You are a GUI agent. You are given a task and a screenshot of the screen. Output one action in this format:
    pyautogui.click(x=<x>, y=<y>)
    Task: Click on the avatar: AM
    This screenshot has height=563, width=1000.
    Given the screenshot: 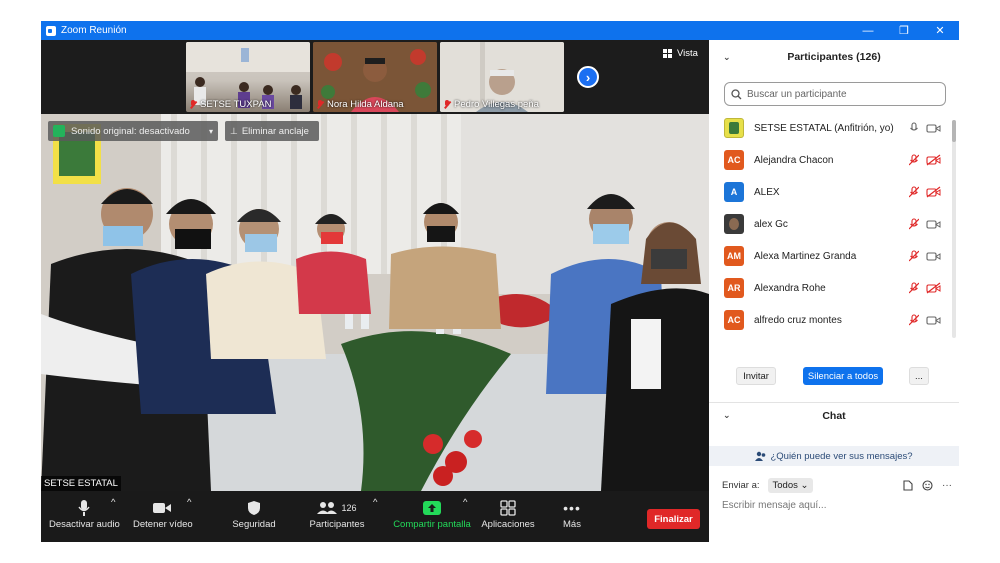 What is the action you would take?
    pyautogui.click(x=734, y=256)
    